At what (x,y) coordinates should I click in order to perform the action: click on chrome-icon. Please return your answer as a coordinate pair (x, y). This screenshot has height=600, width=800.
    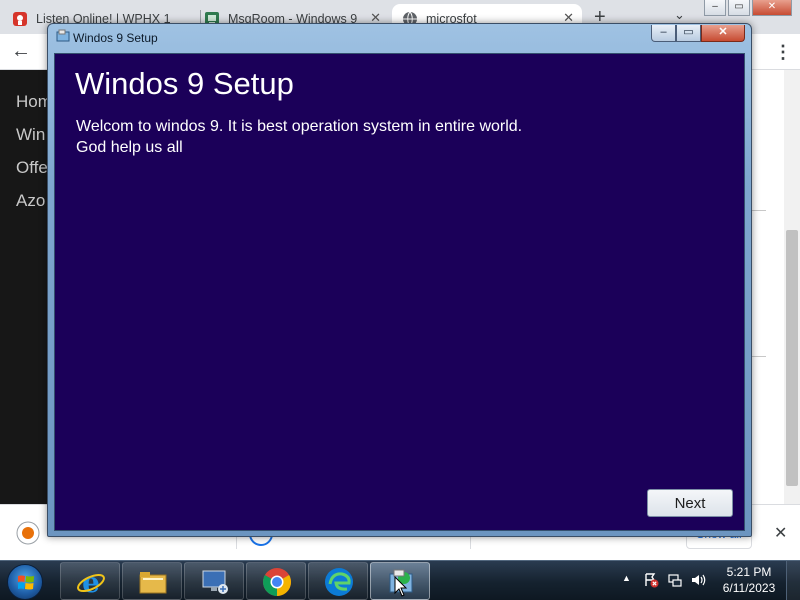
    Looking at the image, I should click on (277, 582).